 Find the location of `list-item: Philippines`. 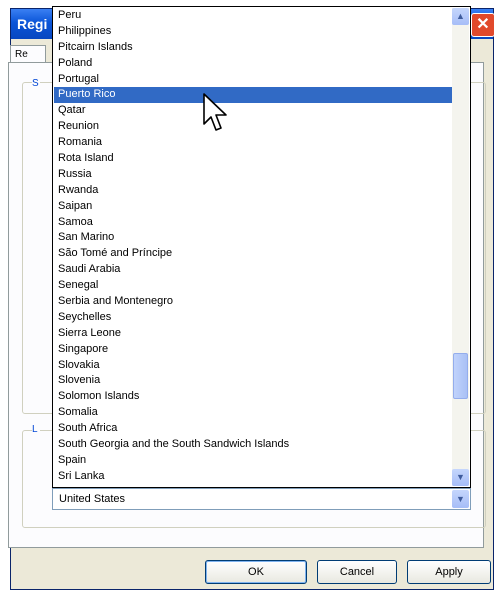

list-item: Philippines is located at coordinates (253, 32).